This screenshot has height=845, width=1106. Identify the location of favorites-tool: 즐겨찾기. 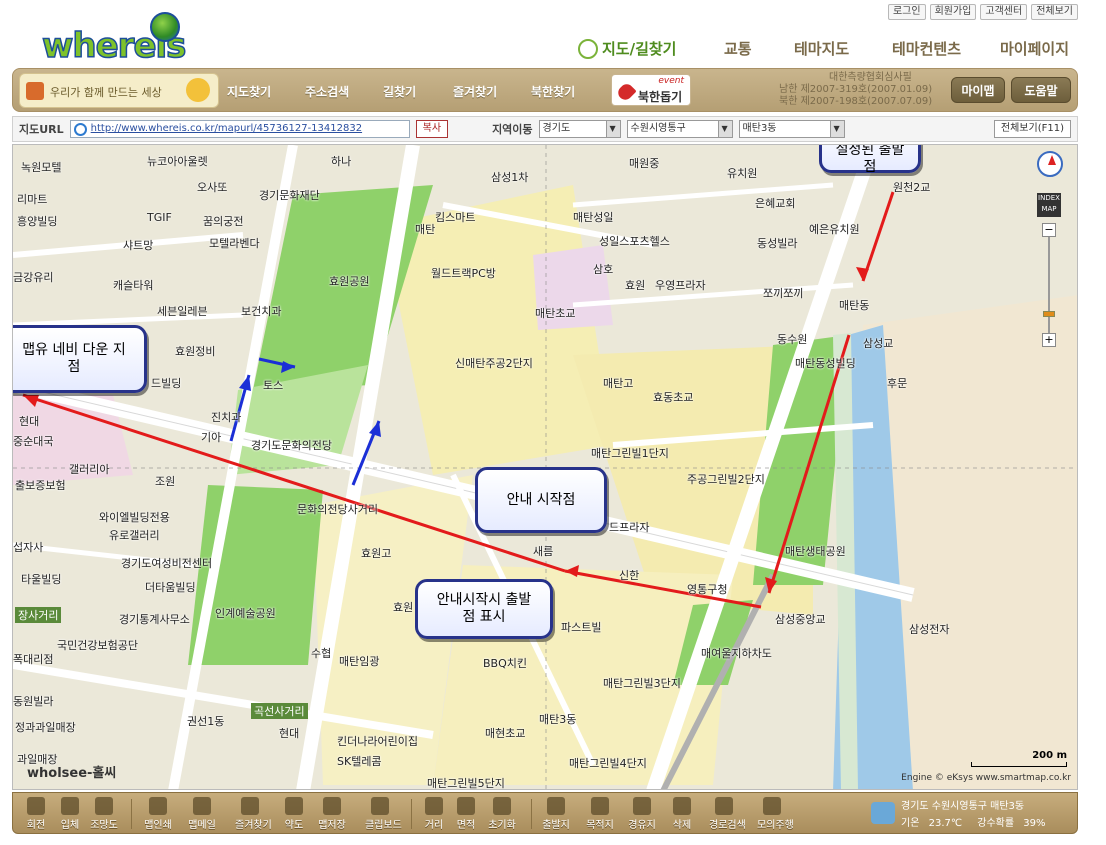
(253, 814).